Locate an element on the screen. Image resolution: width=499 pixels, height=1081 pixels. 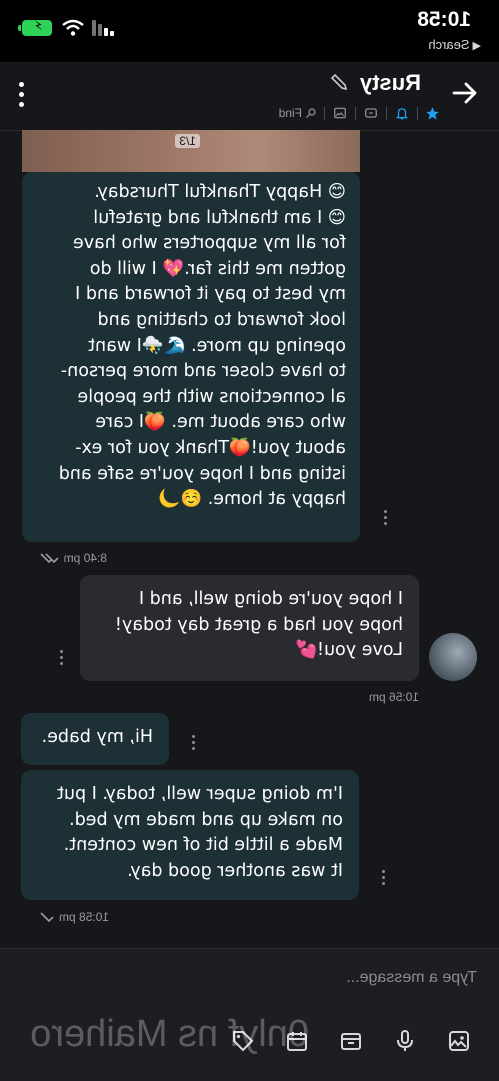
find-label: Find is located at coordinates (290, 113).